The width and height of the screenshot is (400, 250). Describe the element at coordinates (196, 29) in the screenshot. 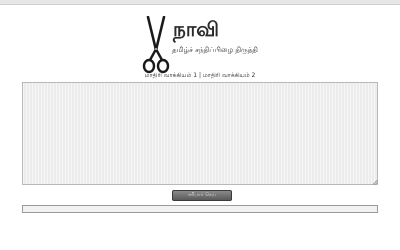

I see `app-title: நாவி` at that location.